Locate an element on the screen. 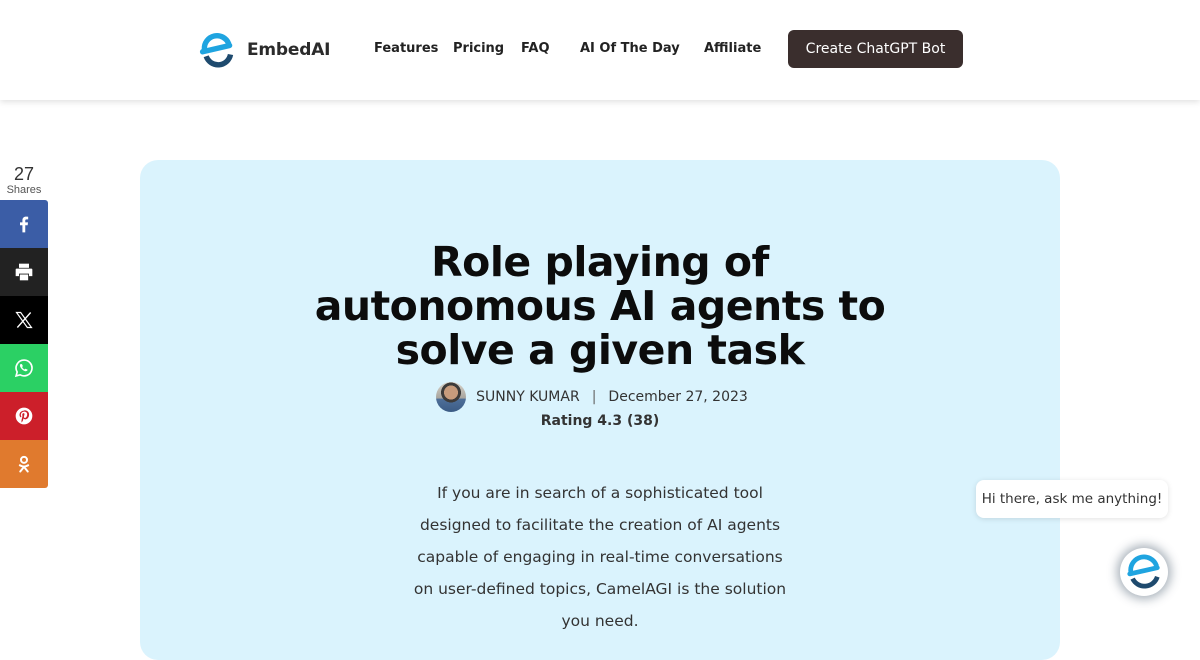 The width and height of the screenshot is (1200, 660). share-print-button is located at coordinates (24, 272).